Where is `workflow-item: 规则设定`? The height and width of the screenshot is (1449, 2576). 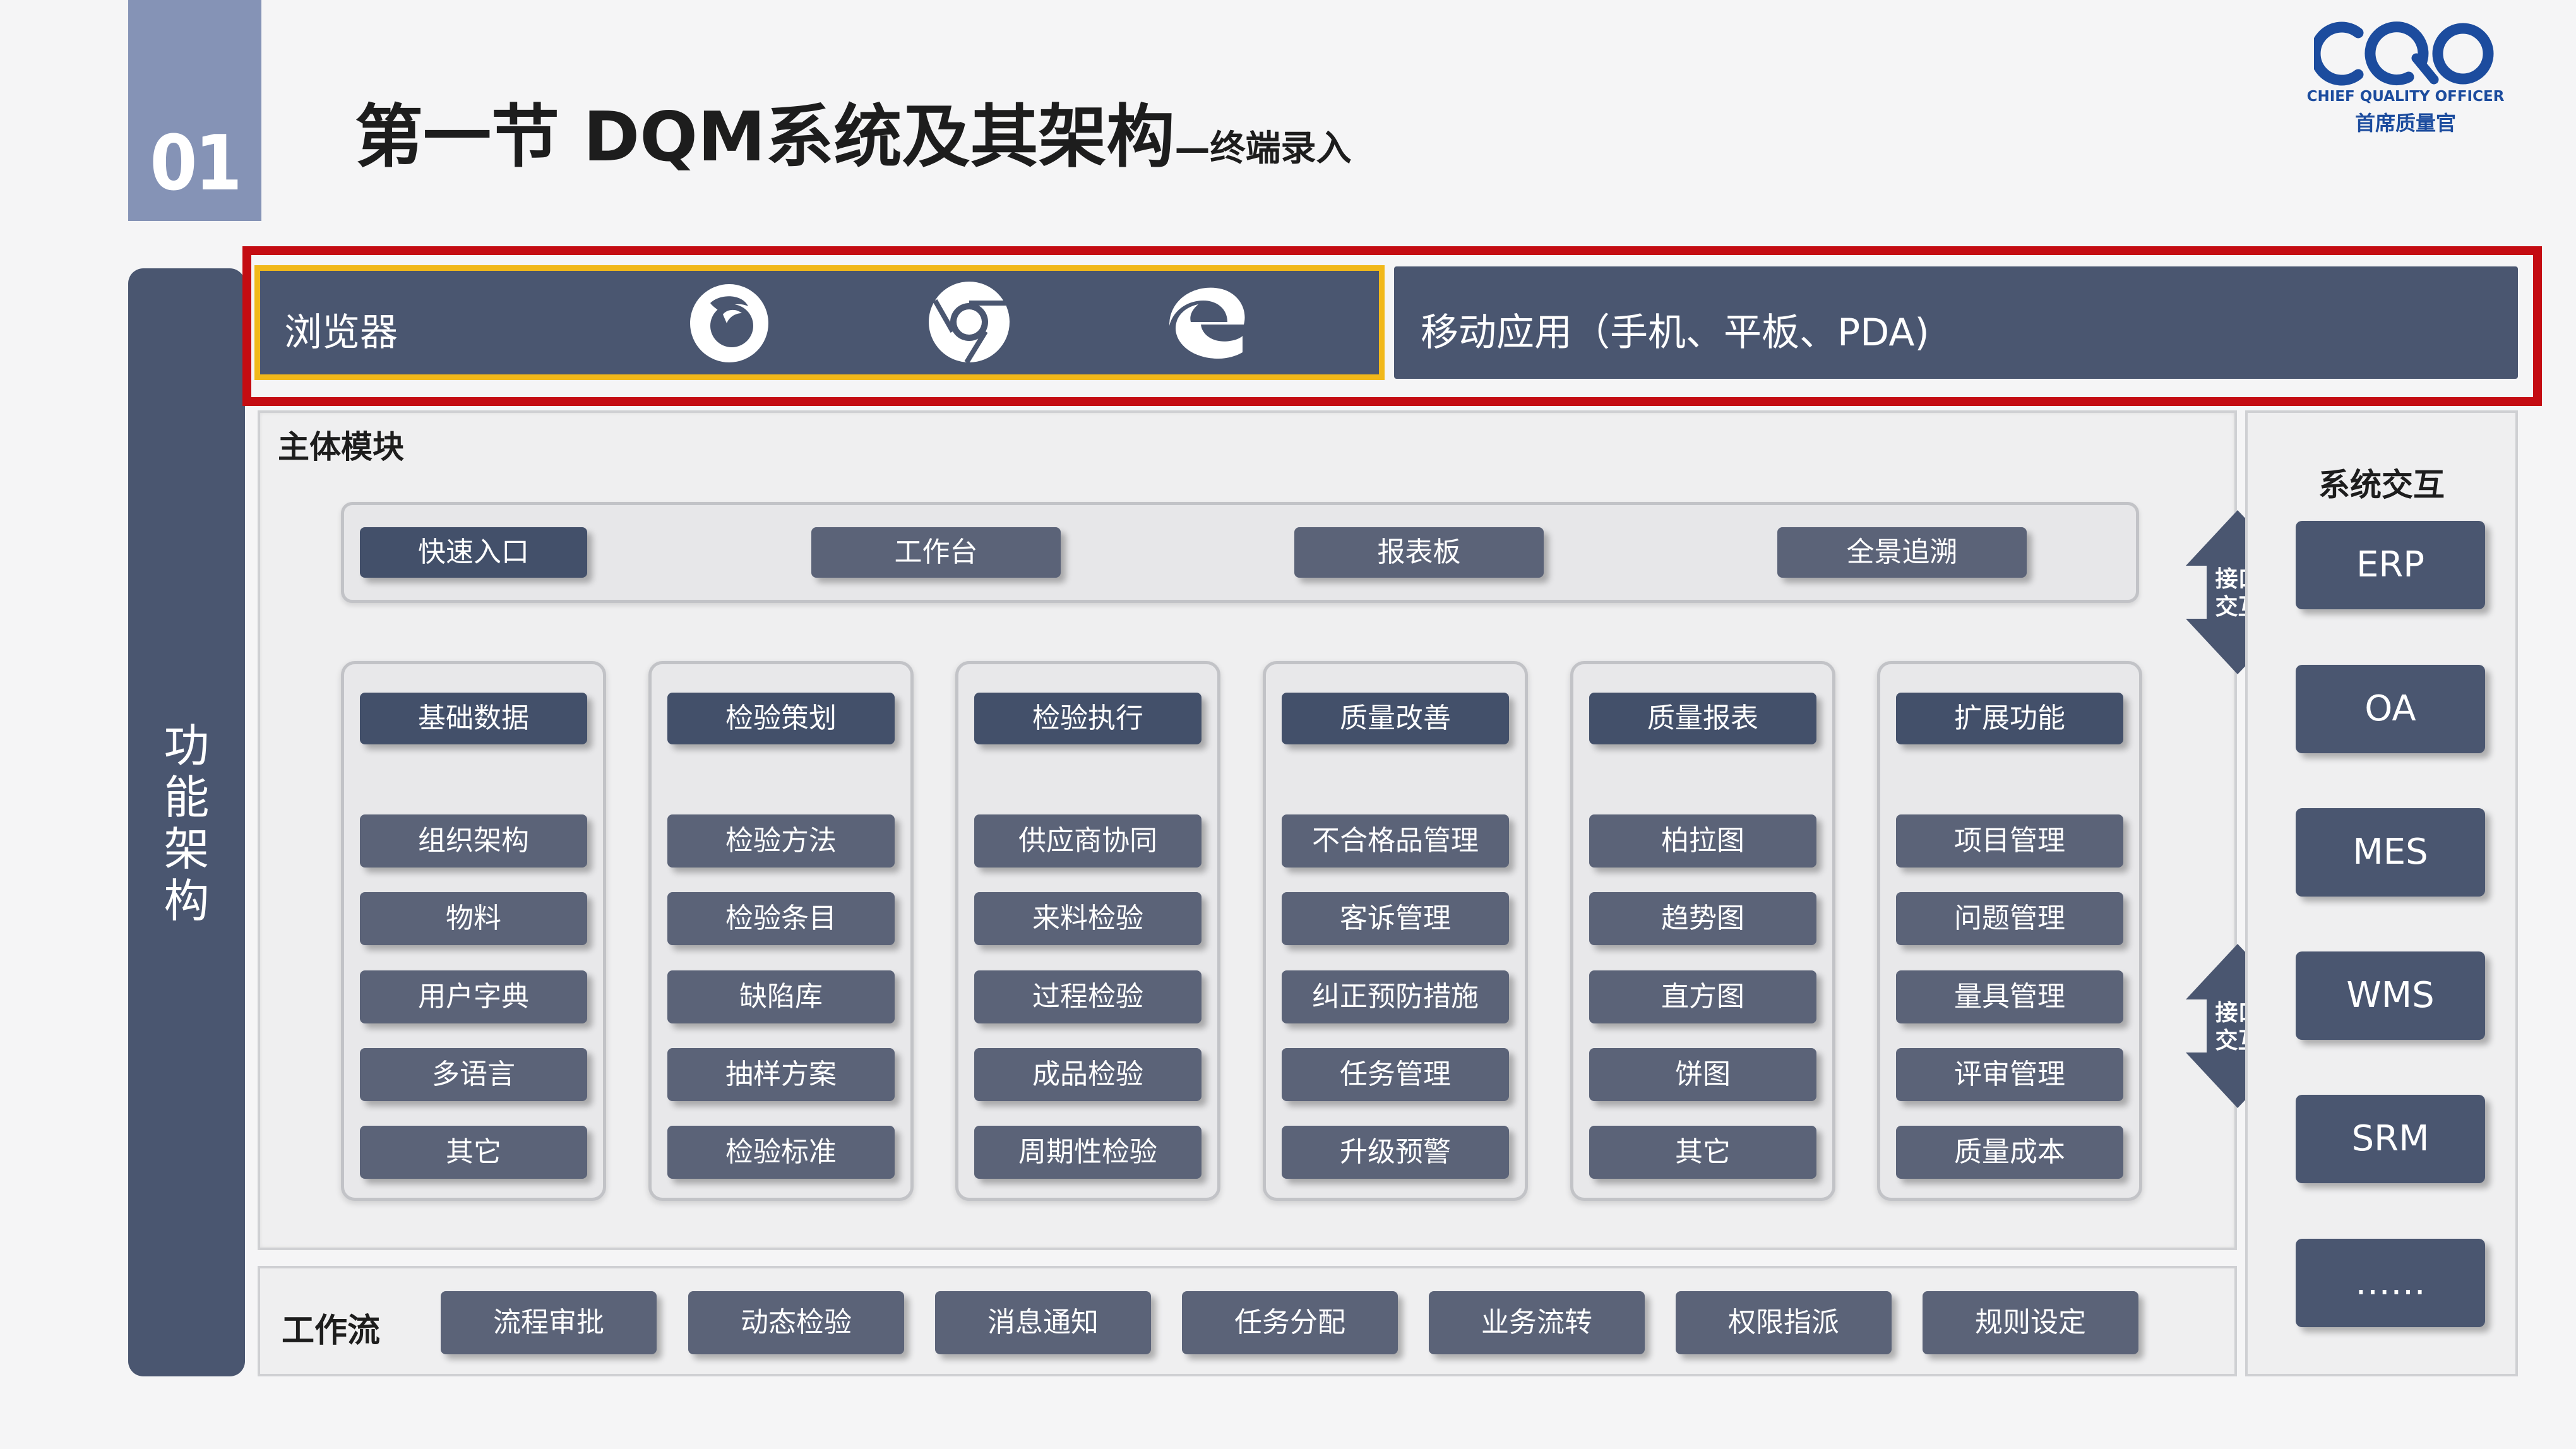
workflow-item: 规则设定 is located at coordinates (2030, 1322).